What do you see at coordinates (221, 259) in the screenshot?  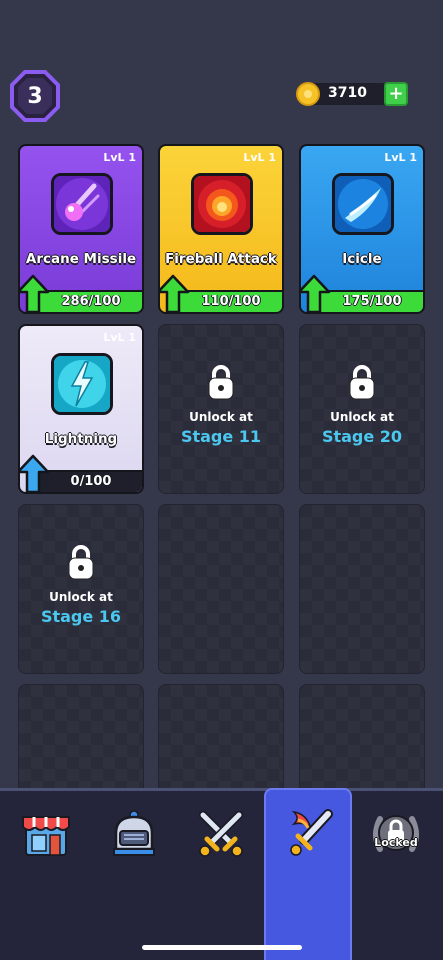 I see `skill-name: Fireball Attack` at bounding box center [221, 259].